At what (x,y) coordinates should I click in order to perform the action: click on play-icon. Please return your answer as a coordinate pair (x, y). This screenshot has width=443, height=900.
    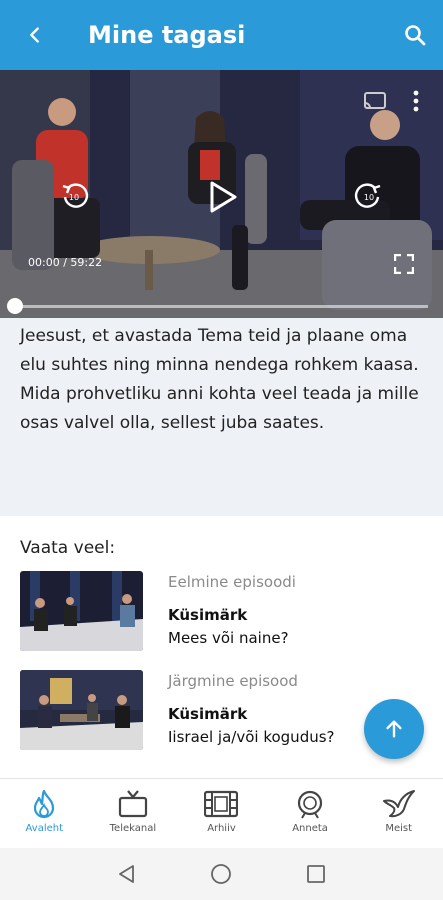
    Looking at the image, I should click on (223, 197).